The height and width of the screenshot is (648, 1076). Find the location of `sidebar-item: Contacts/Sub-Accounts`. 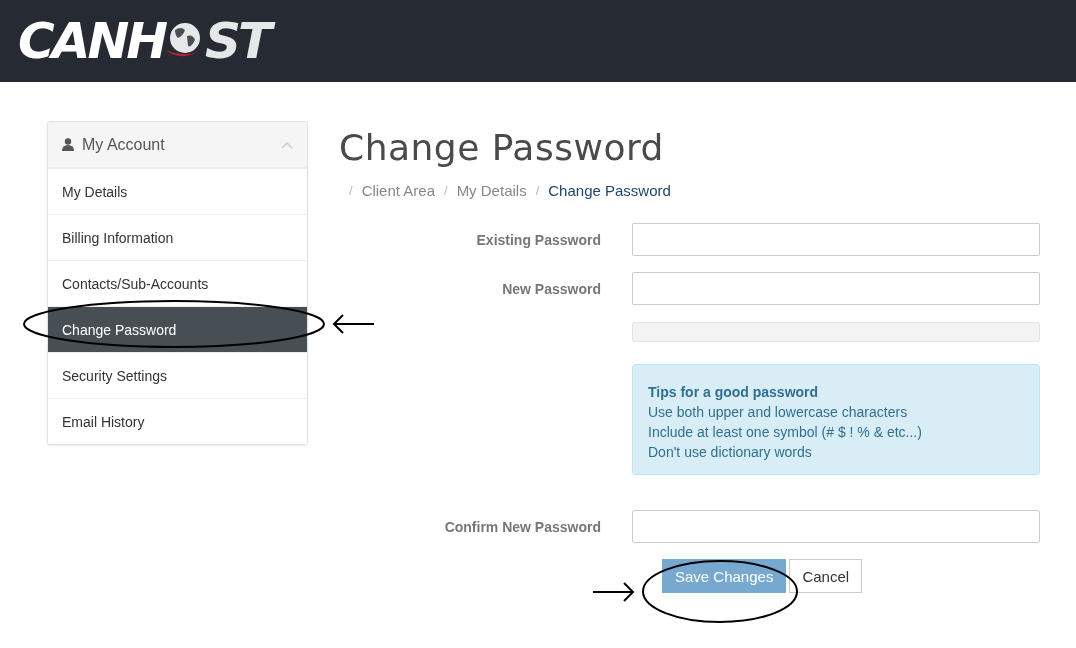

sidebar-item: Contacts/Sub-Accounts is located at coordinates (177, 283).